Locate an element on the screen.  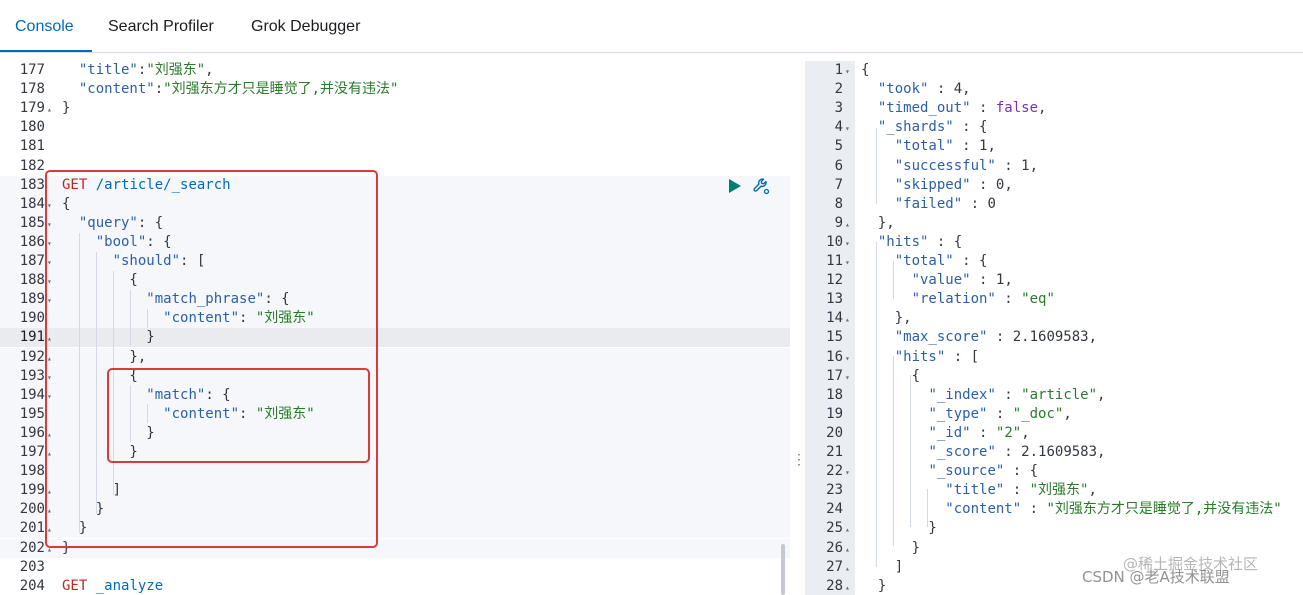
request-line: 181 is located at coordinates (395, 146).